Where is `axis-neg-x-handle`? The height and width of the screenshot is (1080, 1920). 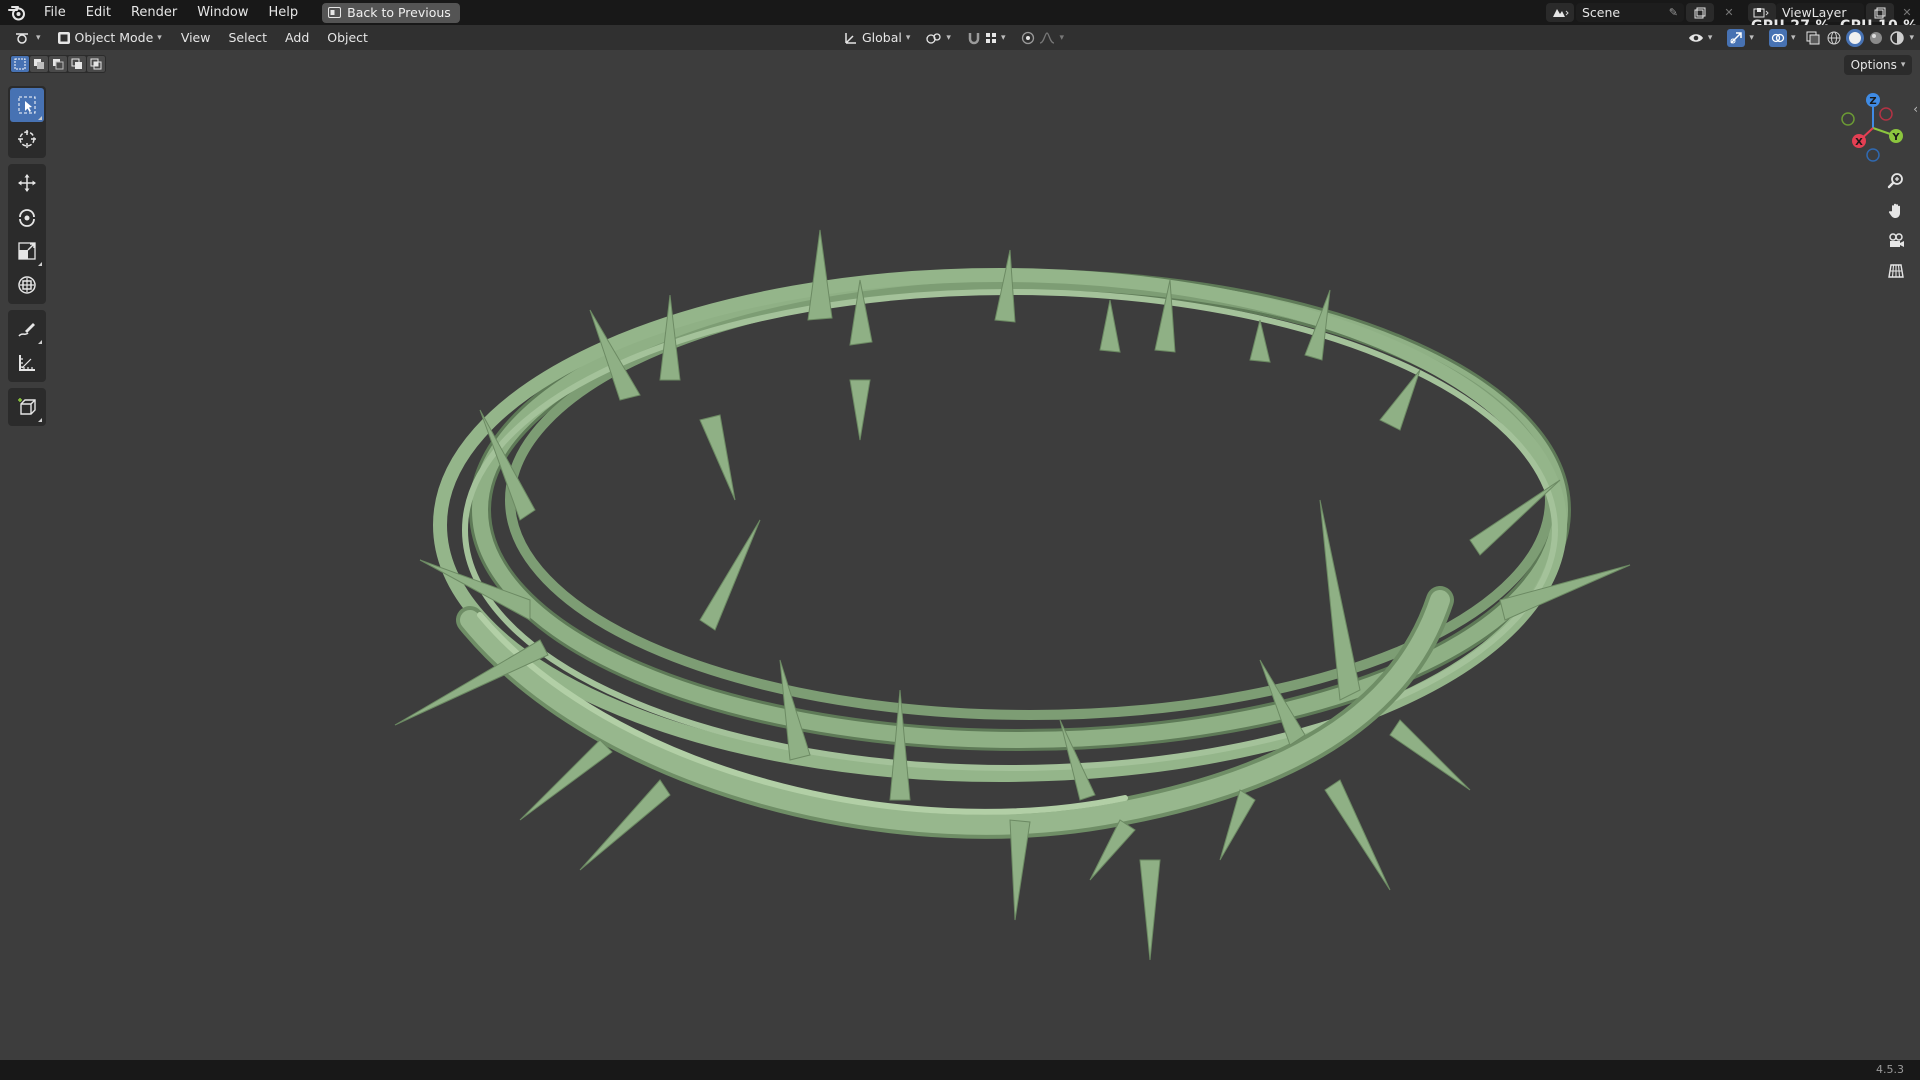 axis-neg-x-handle is located at coordinates (1886, 114).